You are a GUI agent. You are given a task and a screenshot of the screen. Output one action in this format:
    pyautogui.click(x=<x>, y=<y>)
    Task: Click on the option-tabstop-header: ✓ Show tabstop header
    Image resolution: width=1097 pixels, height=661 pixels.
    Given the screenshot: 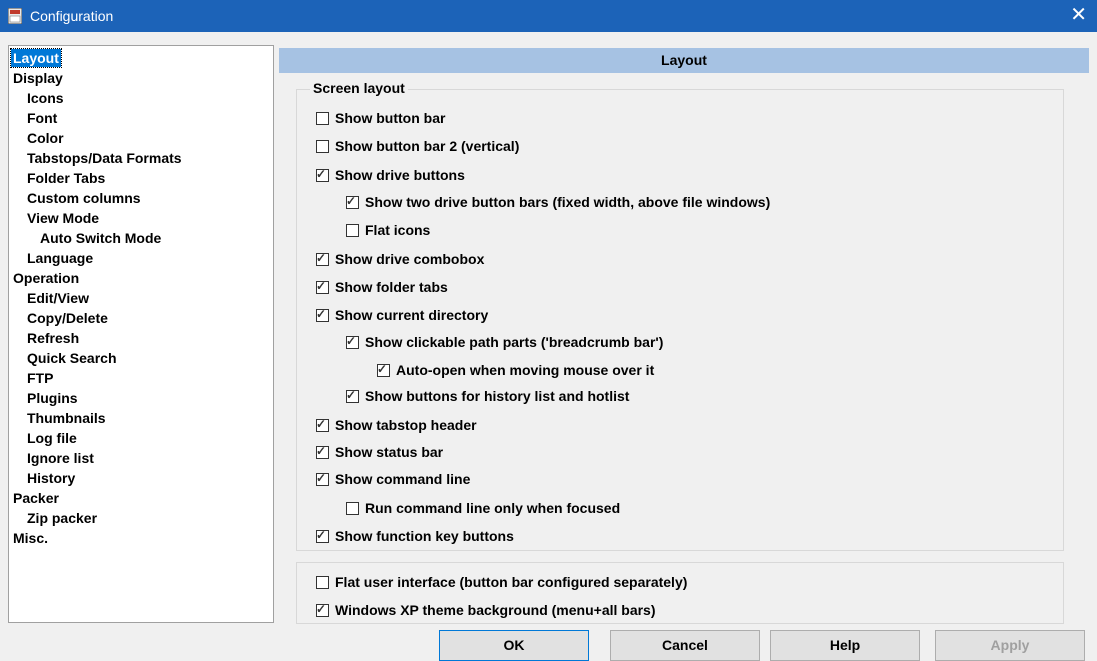 What is the action you would take?
    pyautogui.click(x=396, y=425)
    